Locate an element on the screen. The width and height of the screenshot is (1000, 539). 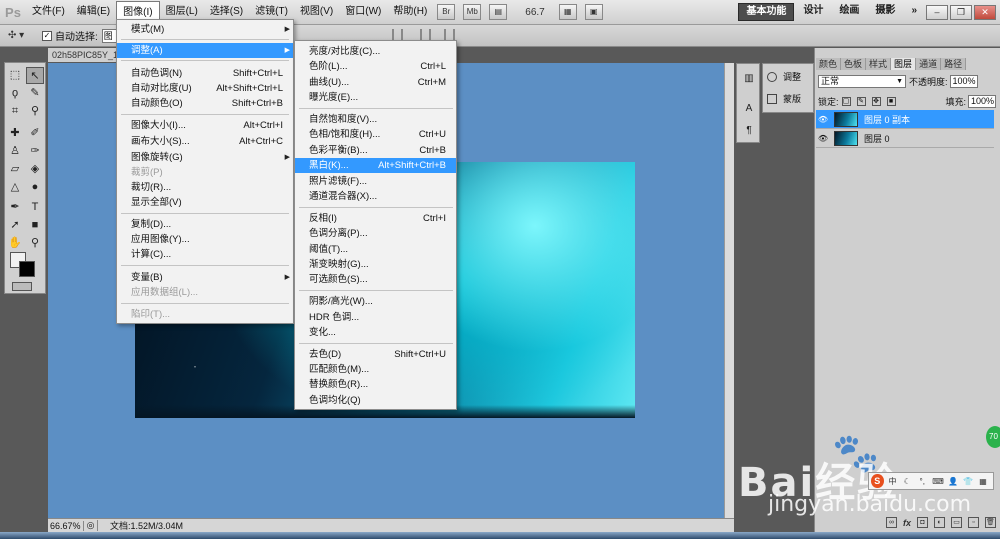
menu-item-equalize: 色调均化(Q) is located at coordinates (375, 400).